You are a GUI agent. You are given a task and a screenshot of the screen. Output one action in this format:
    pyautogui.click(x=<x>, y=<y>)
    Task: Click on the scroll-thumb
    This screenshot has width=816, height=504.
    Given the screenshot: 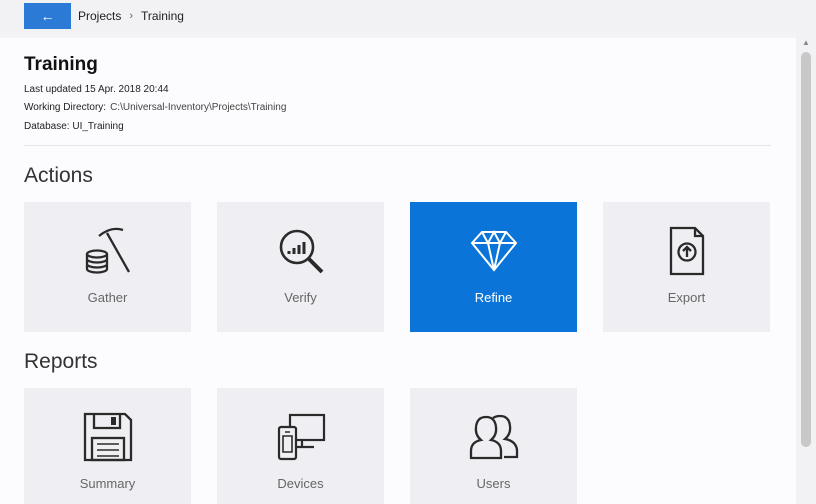 What is the action you would take?
    pyautogui.click(x=806, y=249)
    